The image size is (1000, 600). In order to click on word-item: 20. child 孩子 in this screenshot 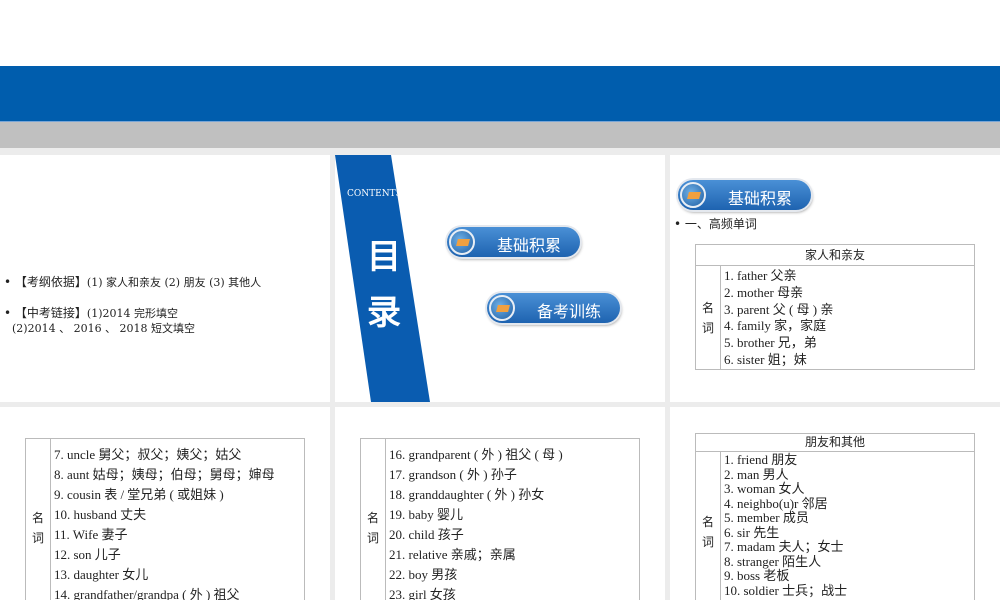, I will do `click(426, 534)`.